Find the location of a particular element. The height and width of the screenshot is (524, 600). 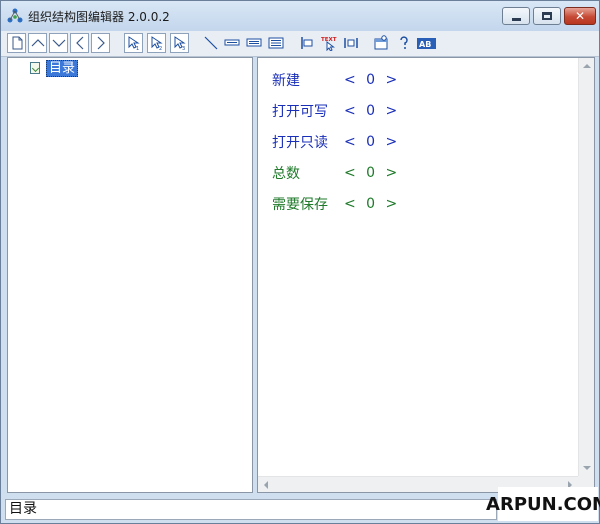

properties-button is located at coordinates (380, 43).